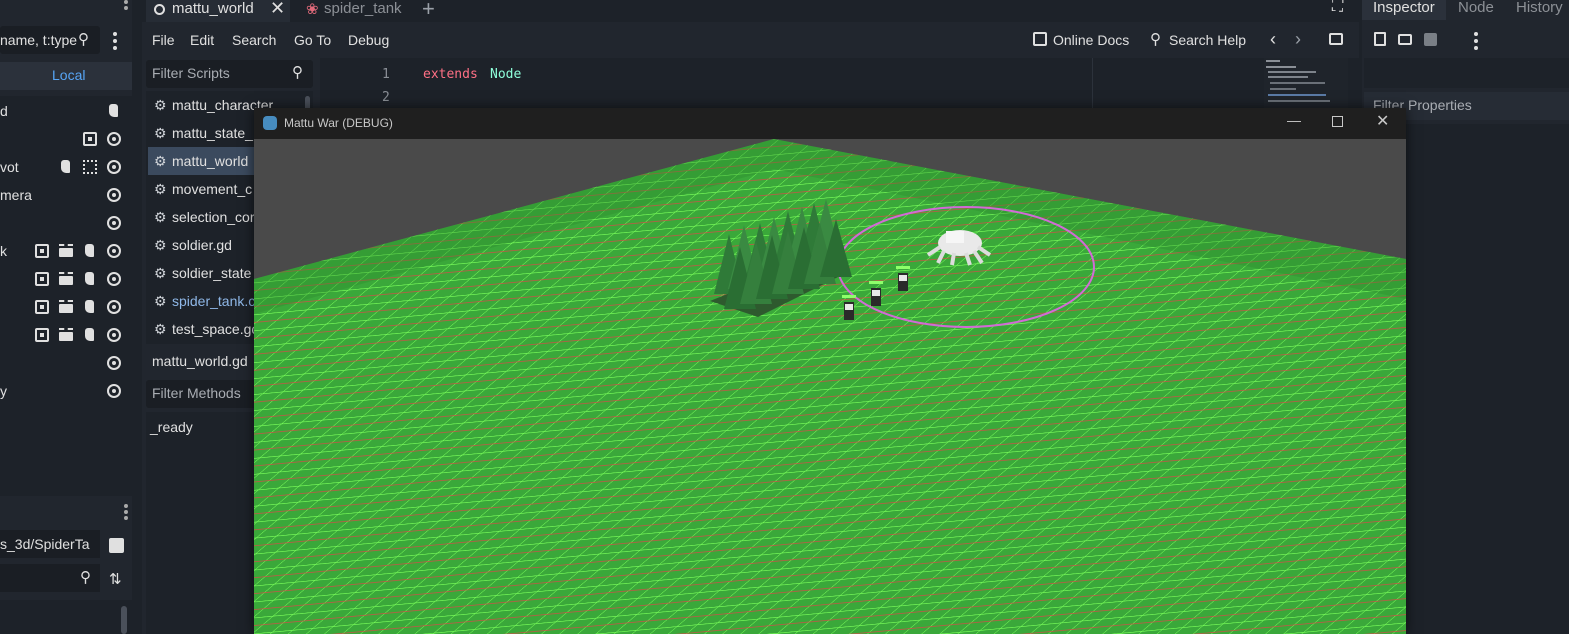  What do you see at coordinates (1207, 40) in the screenshot?
I see `search-help-button: Search Help` at bounding box center [1207, 40].